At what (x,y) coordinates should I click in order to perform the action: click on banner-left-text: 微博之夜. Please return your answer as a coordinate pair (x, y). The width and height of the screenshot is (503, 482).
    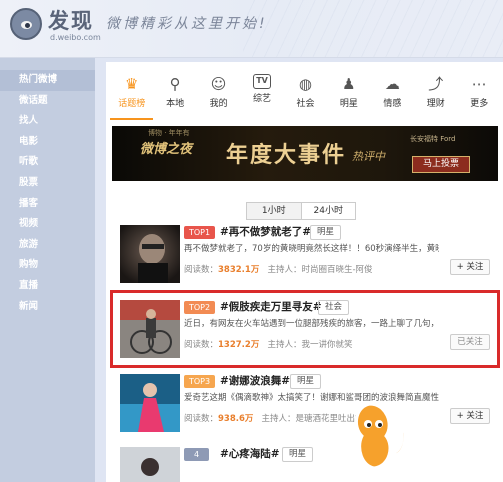
    Looking at the image, I should click on (166, 149).